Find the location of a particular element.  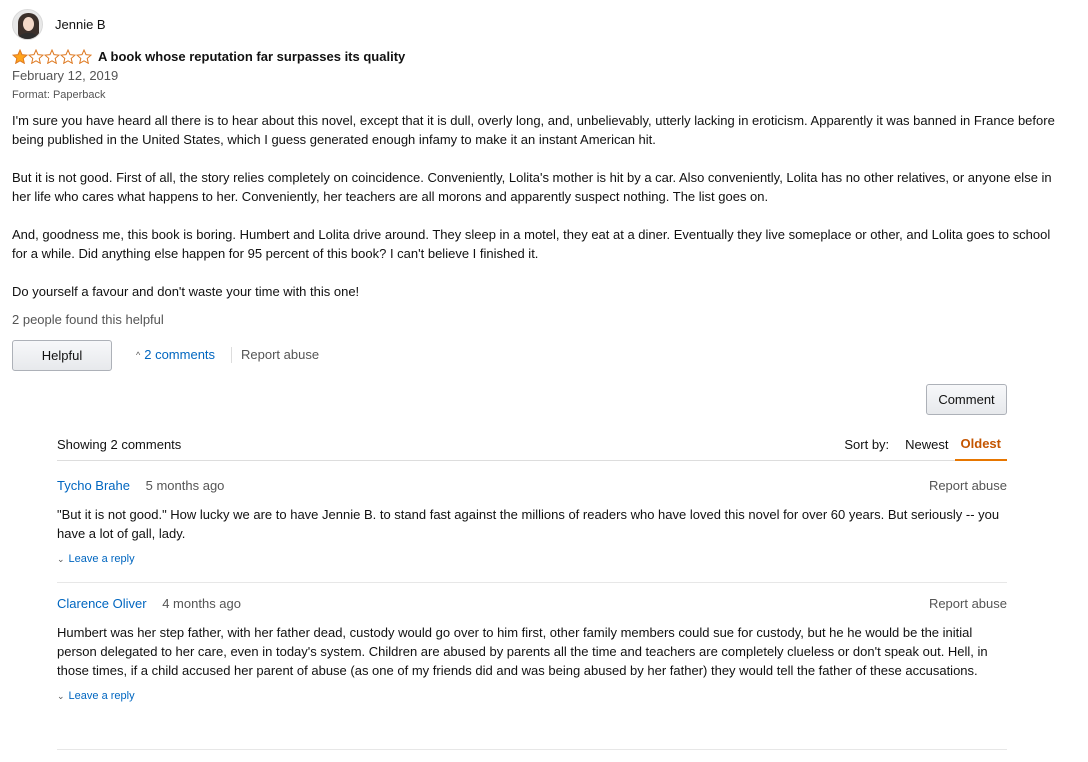

comments-showing-count: Showing 2 comments is located at coordinates (119, 444).